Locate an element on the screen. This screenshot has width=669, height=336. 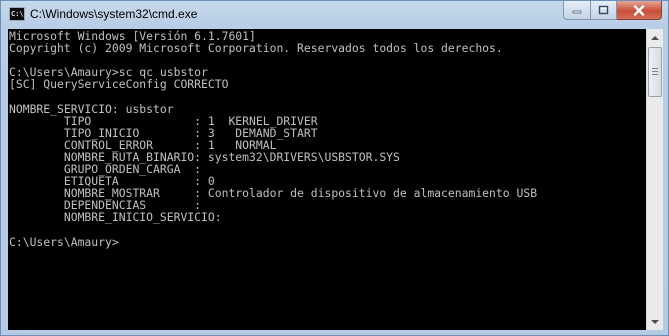
scrollbar-thumb is located at coordinates (655, 72).